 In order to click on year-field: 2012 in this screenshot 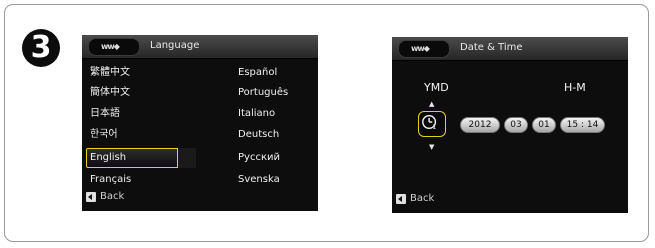, I will do `click(480, 125)`.